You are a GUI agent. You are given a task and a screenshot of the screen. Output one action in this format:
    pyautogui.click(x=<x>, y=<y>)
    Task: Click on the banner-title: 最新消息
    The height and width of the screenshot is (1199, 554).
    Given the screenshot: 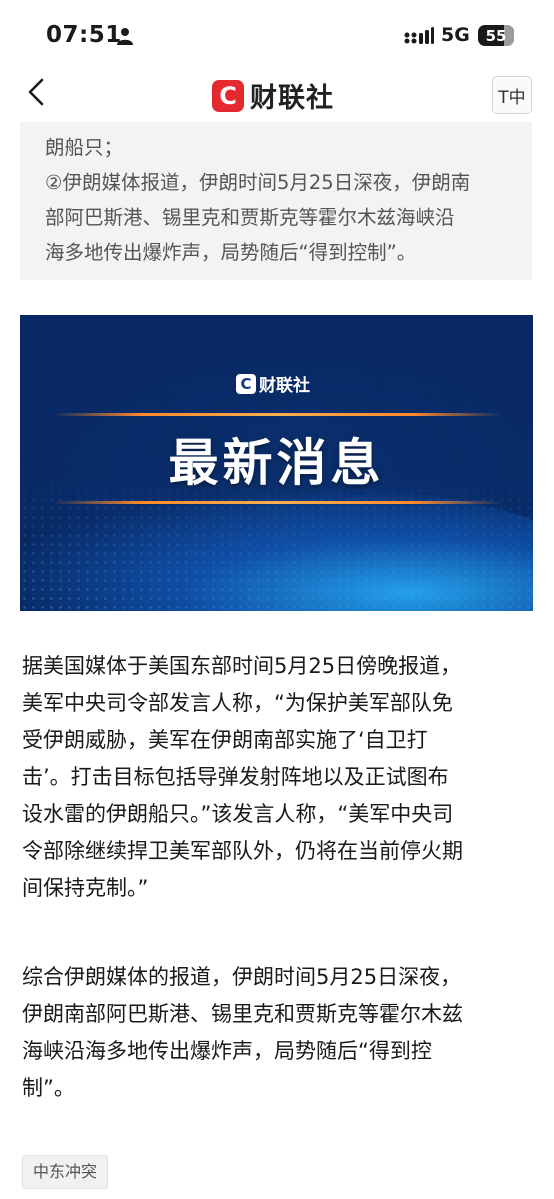 What is the action you would take?
    pyautogui.click(x=276, y=463)
    